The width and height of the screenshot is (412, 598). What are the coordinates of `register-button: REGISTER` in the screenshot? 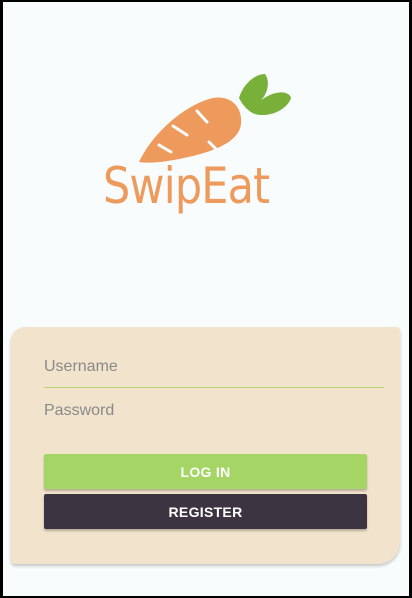 It's located at (205, 511).